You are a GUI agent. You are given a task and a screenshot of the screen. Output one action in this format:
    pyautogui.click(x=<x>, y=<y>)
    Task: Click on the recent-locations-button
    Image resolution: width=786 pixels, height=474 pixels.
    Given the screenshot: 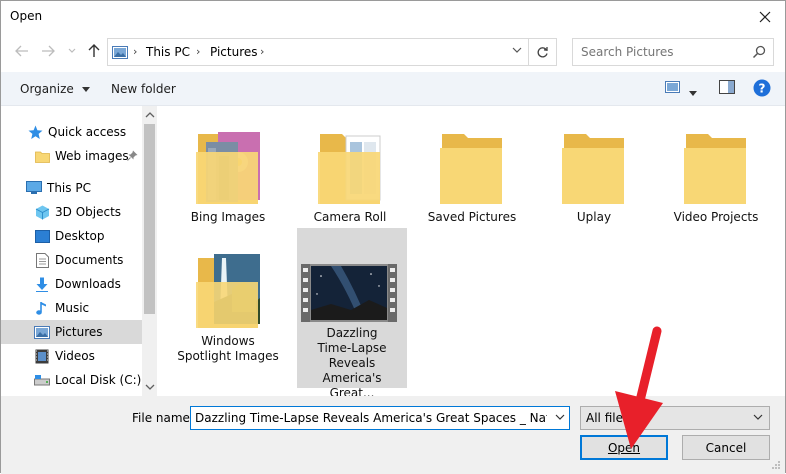 What is the action you would take?
    pyautogui.click(x=72, y=51)
    